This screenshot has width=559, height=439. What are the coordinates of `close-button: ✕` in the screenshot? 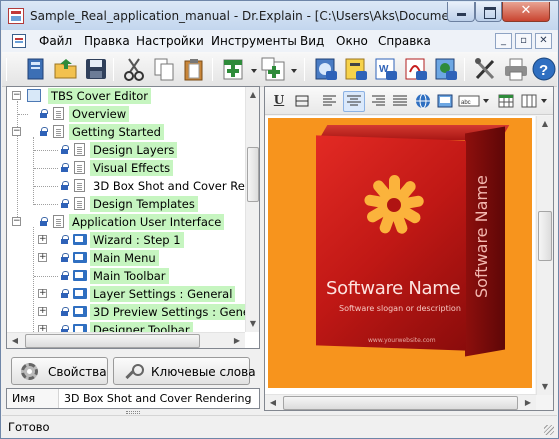 It's located at (526, 12).